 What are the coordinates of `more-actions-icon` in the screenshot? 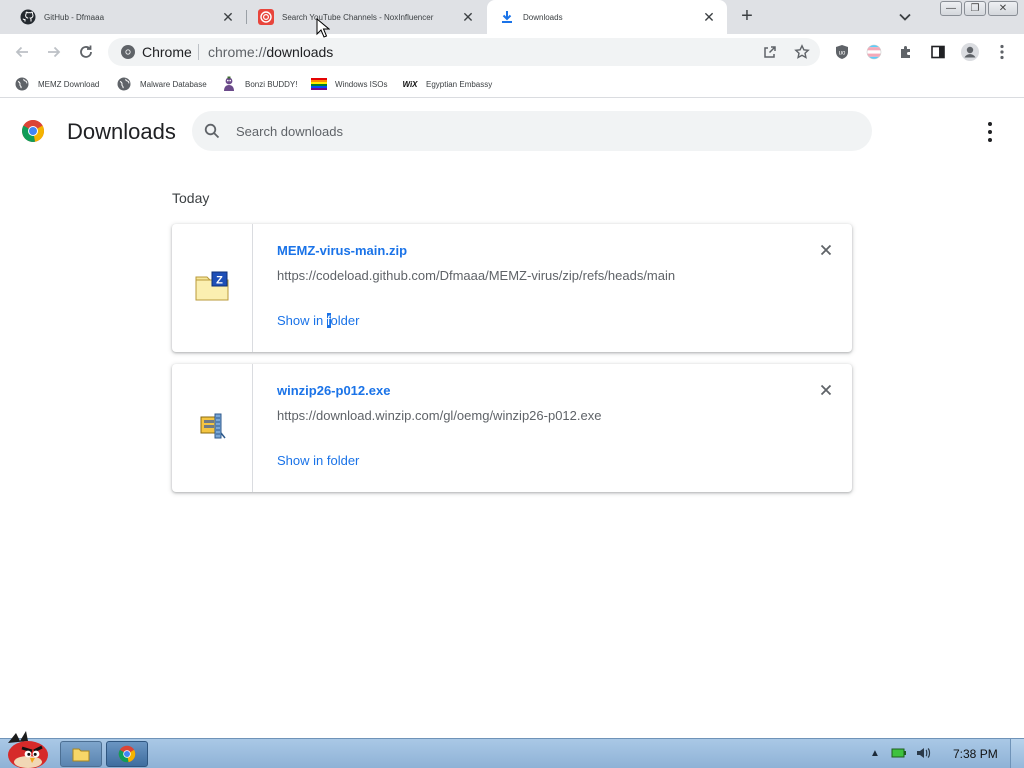 It's located at (990, 132).